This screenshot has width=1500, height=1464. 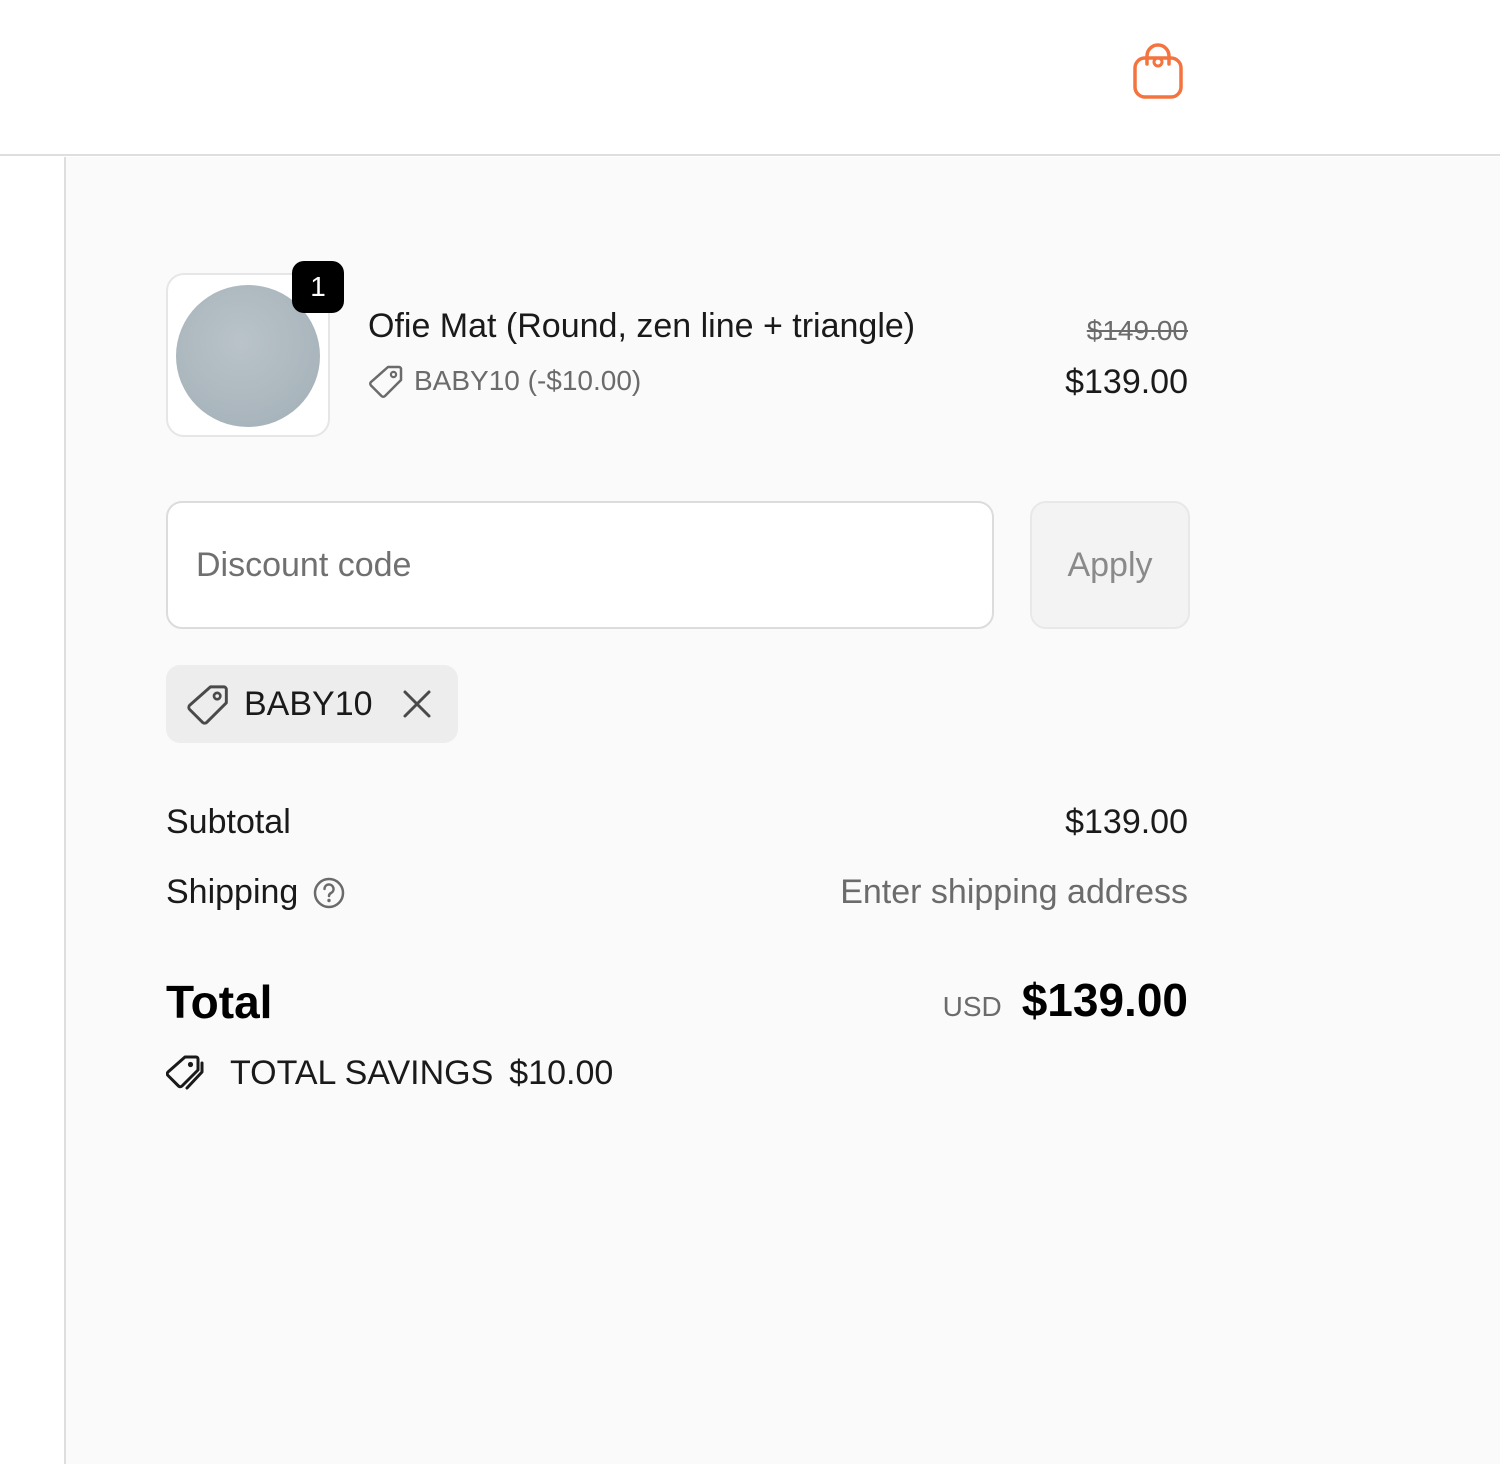 I want to click on product-discount: BABY10 (-$10.00), so click(x=504, y=381).